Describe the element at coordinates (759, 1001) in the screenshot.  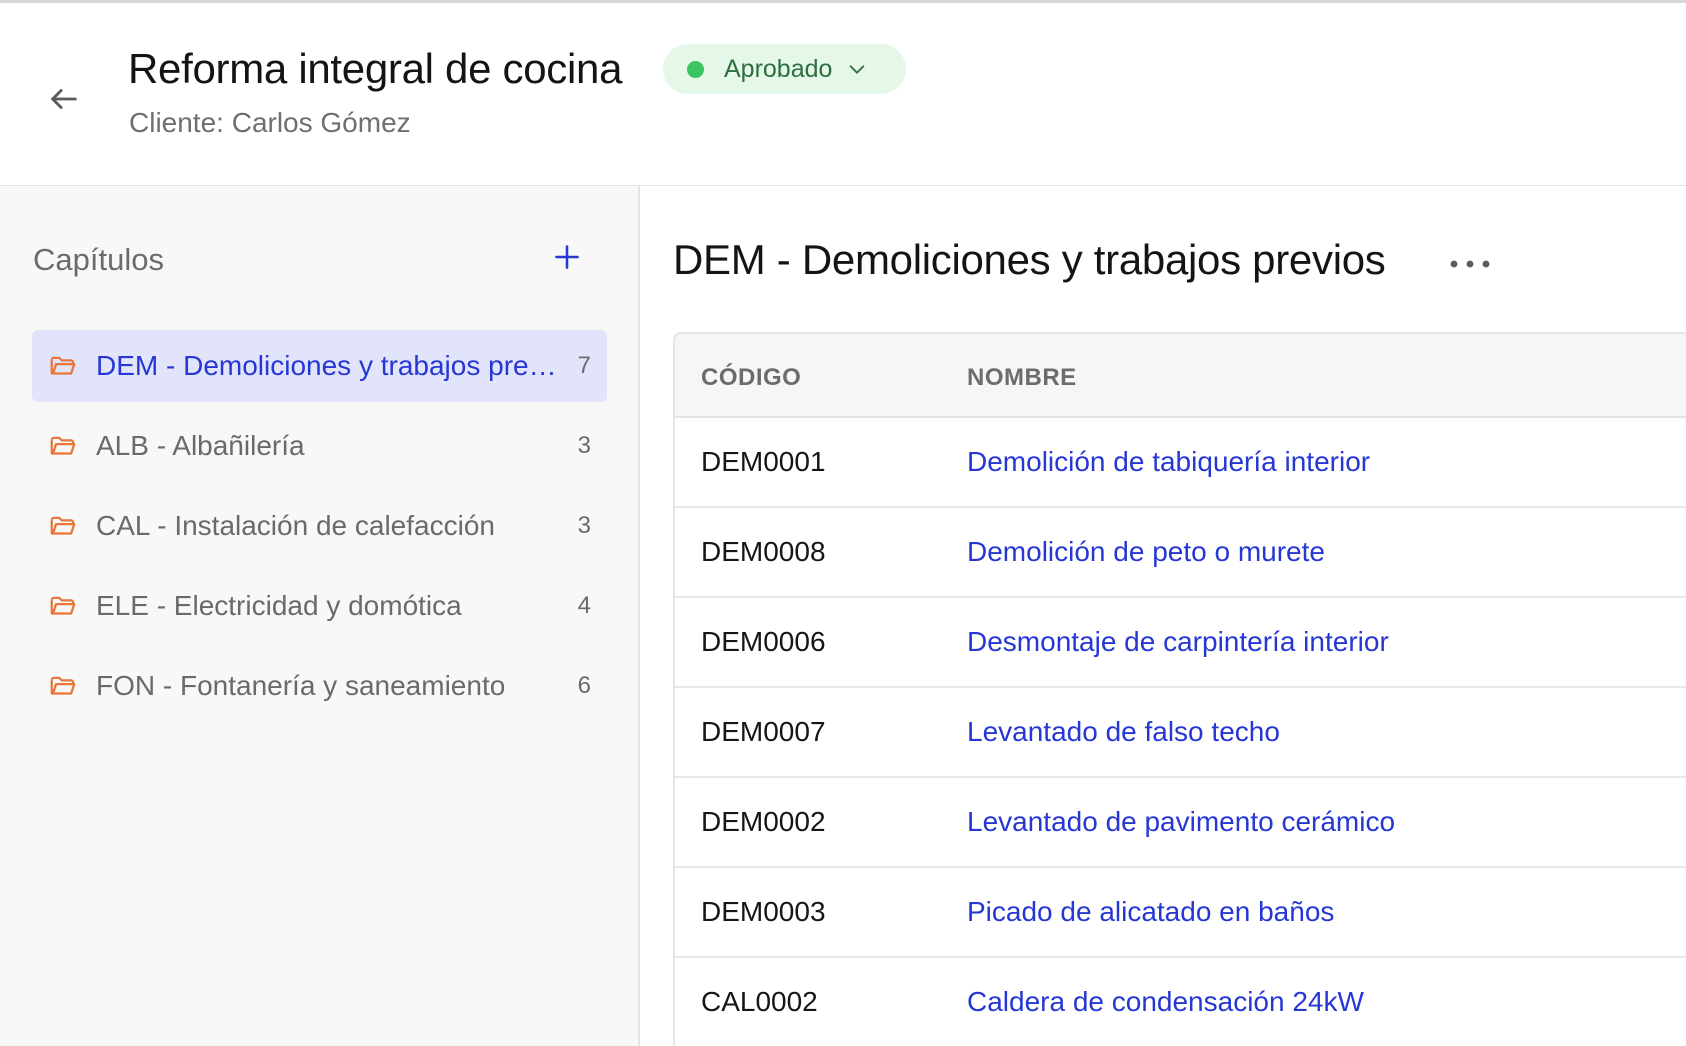
I see `item-code: CAL0002` at that location.